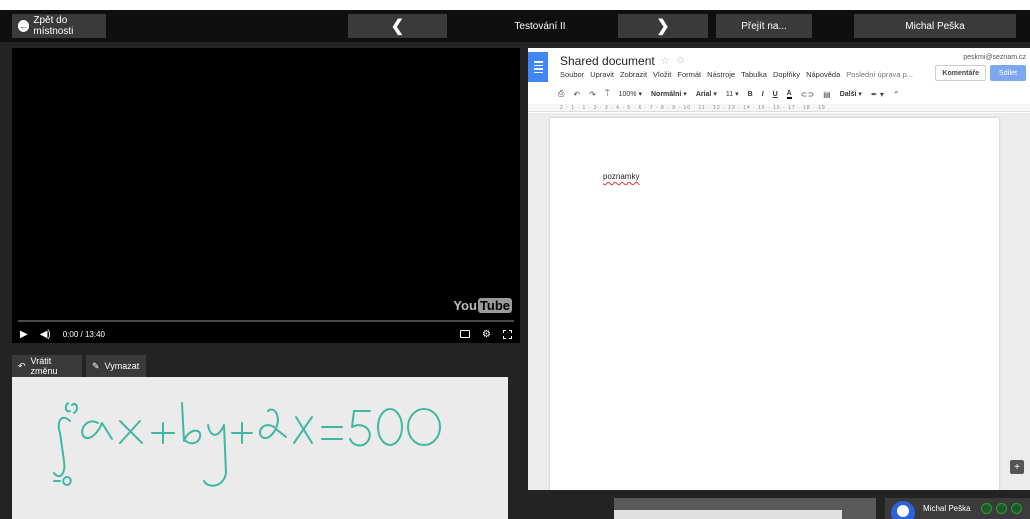  Describe the element at coordinates (390, 427) in the screenshot. I see `stroke-zero1` at that location.